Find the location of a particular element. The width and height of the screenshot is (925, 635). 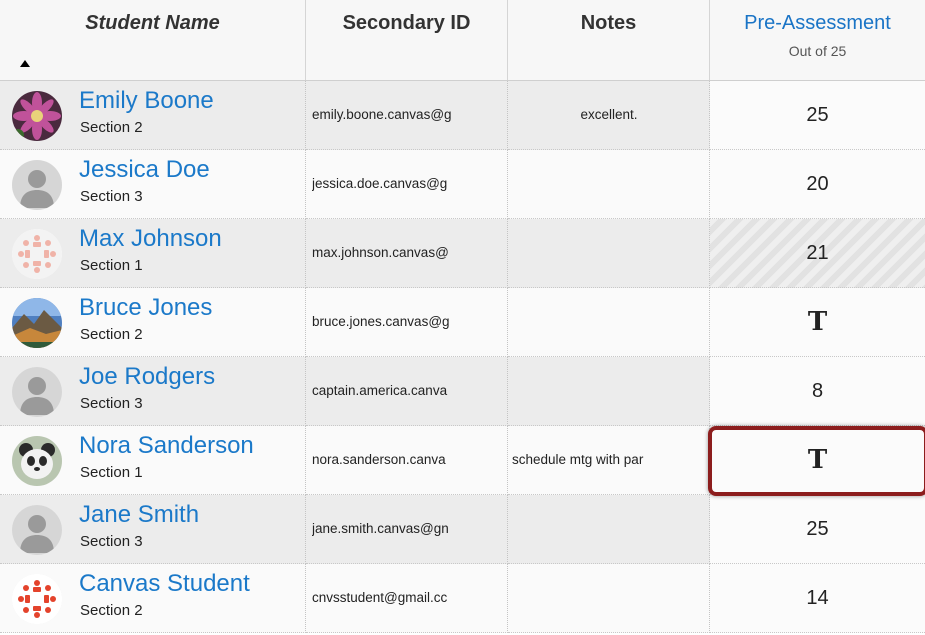

notes-value: schedule mtg with par is located at coordinates (610, 459).